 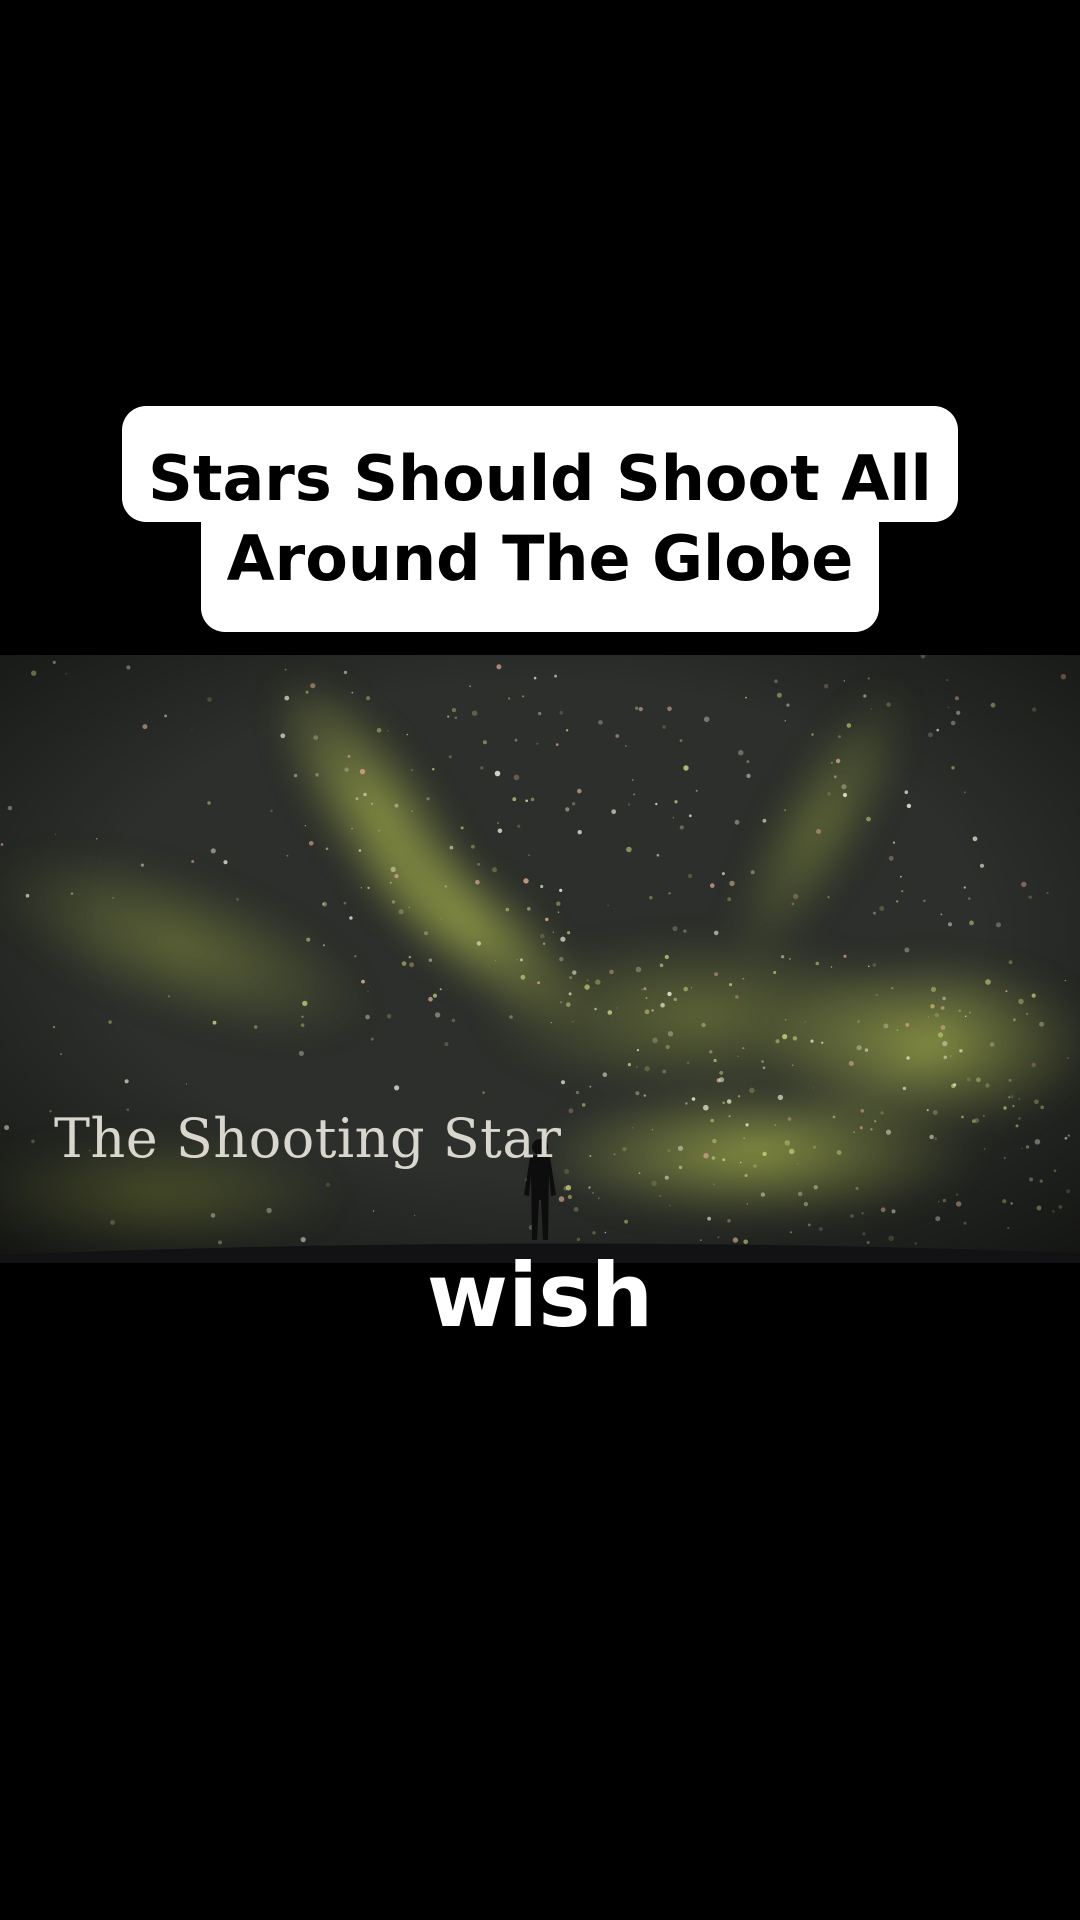 What do you see at coordinates (308, 1138) in the screenshot?
I see `video-overlay-title: The Shooting Star` at bounding box center [308, 1138].